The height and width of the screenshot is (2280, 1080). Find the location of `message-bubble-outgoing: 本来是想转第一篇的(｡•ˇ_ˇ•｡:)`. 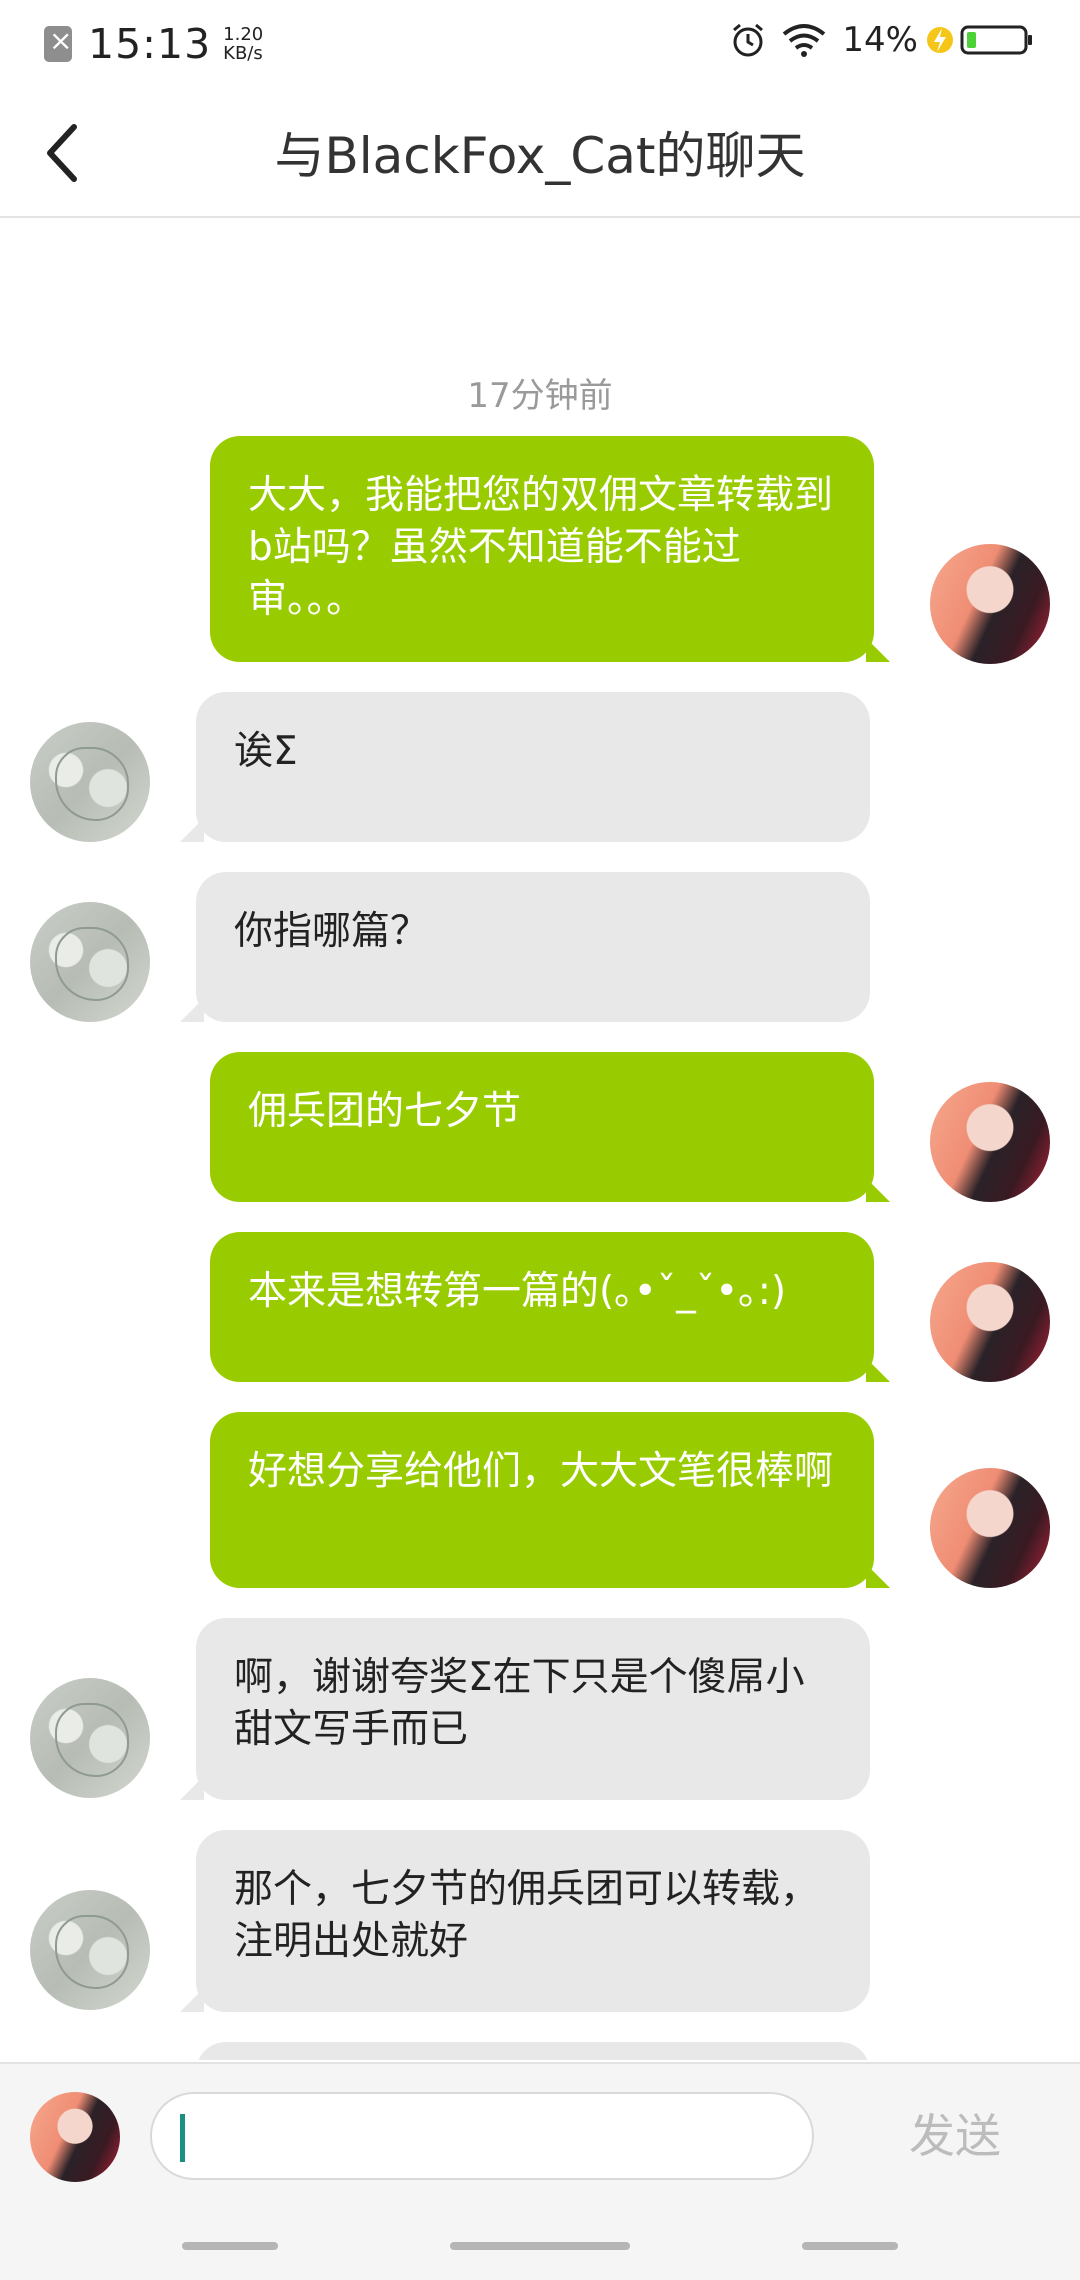

message-bubble-outgoing: 本来是想转第一篇的(｡•ˇ_ˇ•｡:) is located at coordinates (550, 1307).